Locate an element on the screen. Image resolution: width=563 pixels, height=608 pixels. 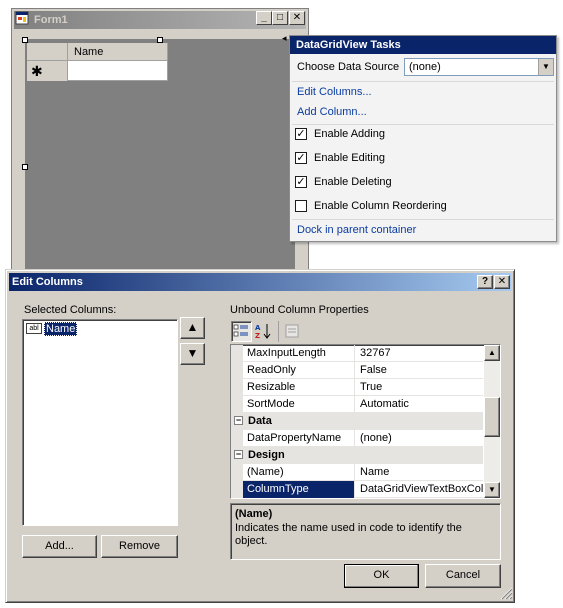
form1-title-text: Form1 is located at coordinates (51, 20).